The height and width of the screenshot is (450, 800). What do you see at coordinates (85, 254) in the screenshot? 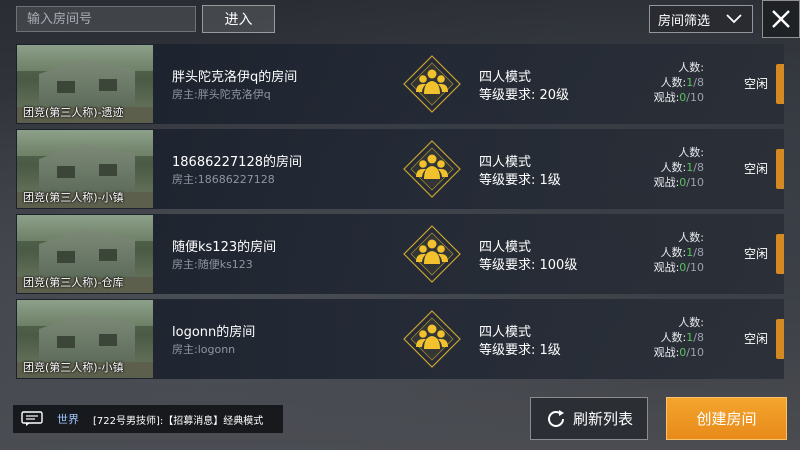
I see `map-thumbnail: 团竞(第三人称)-仓库` at bounding box center [85, 254].